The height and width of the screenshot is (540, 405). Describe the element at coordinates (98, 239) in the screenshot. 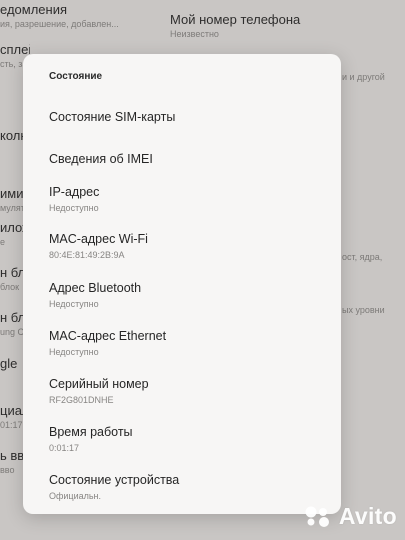

I see `item-title: MAC-адрес Wi-Fi` at that location.